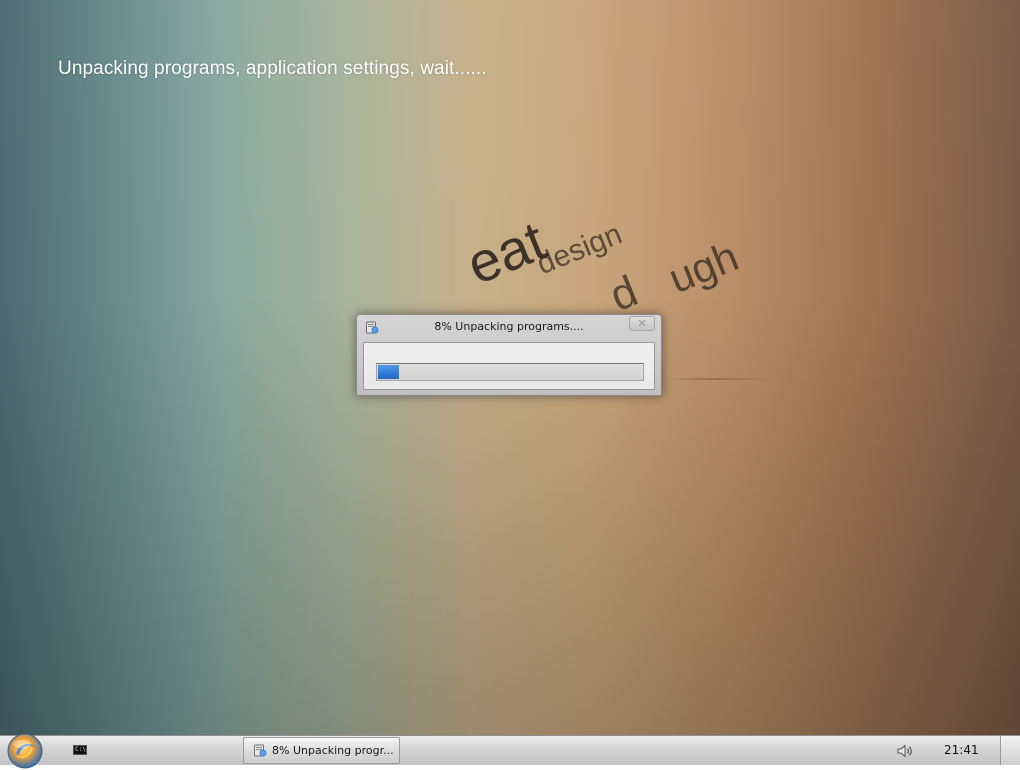  I want to click on progress-bar, so click(510, 372).